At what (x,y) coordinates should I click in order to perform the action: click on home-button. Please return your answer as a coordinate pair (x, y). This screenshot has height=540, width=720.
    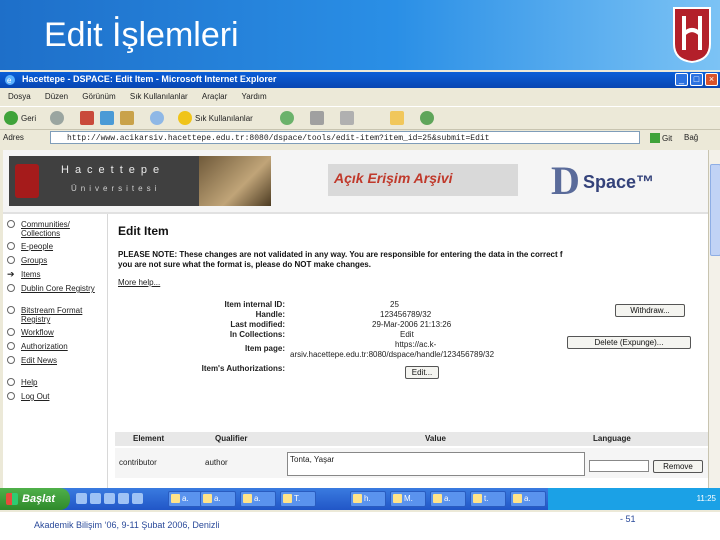
    Looking at the image, I should click on (128, 118).